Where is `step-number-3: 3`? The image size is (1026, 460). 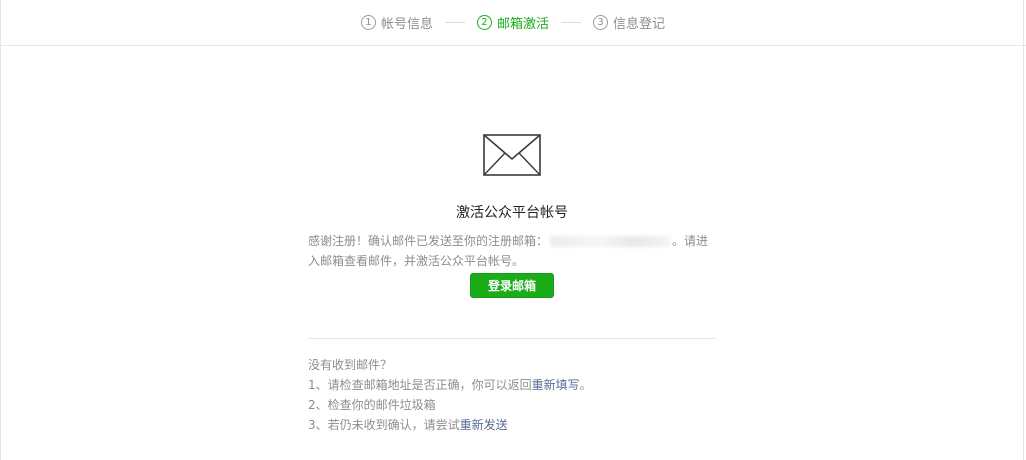
step-number-3: 3 is located at coordinates (600, 22).